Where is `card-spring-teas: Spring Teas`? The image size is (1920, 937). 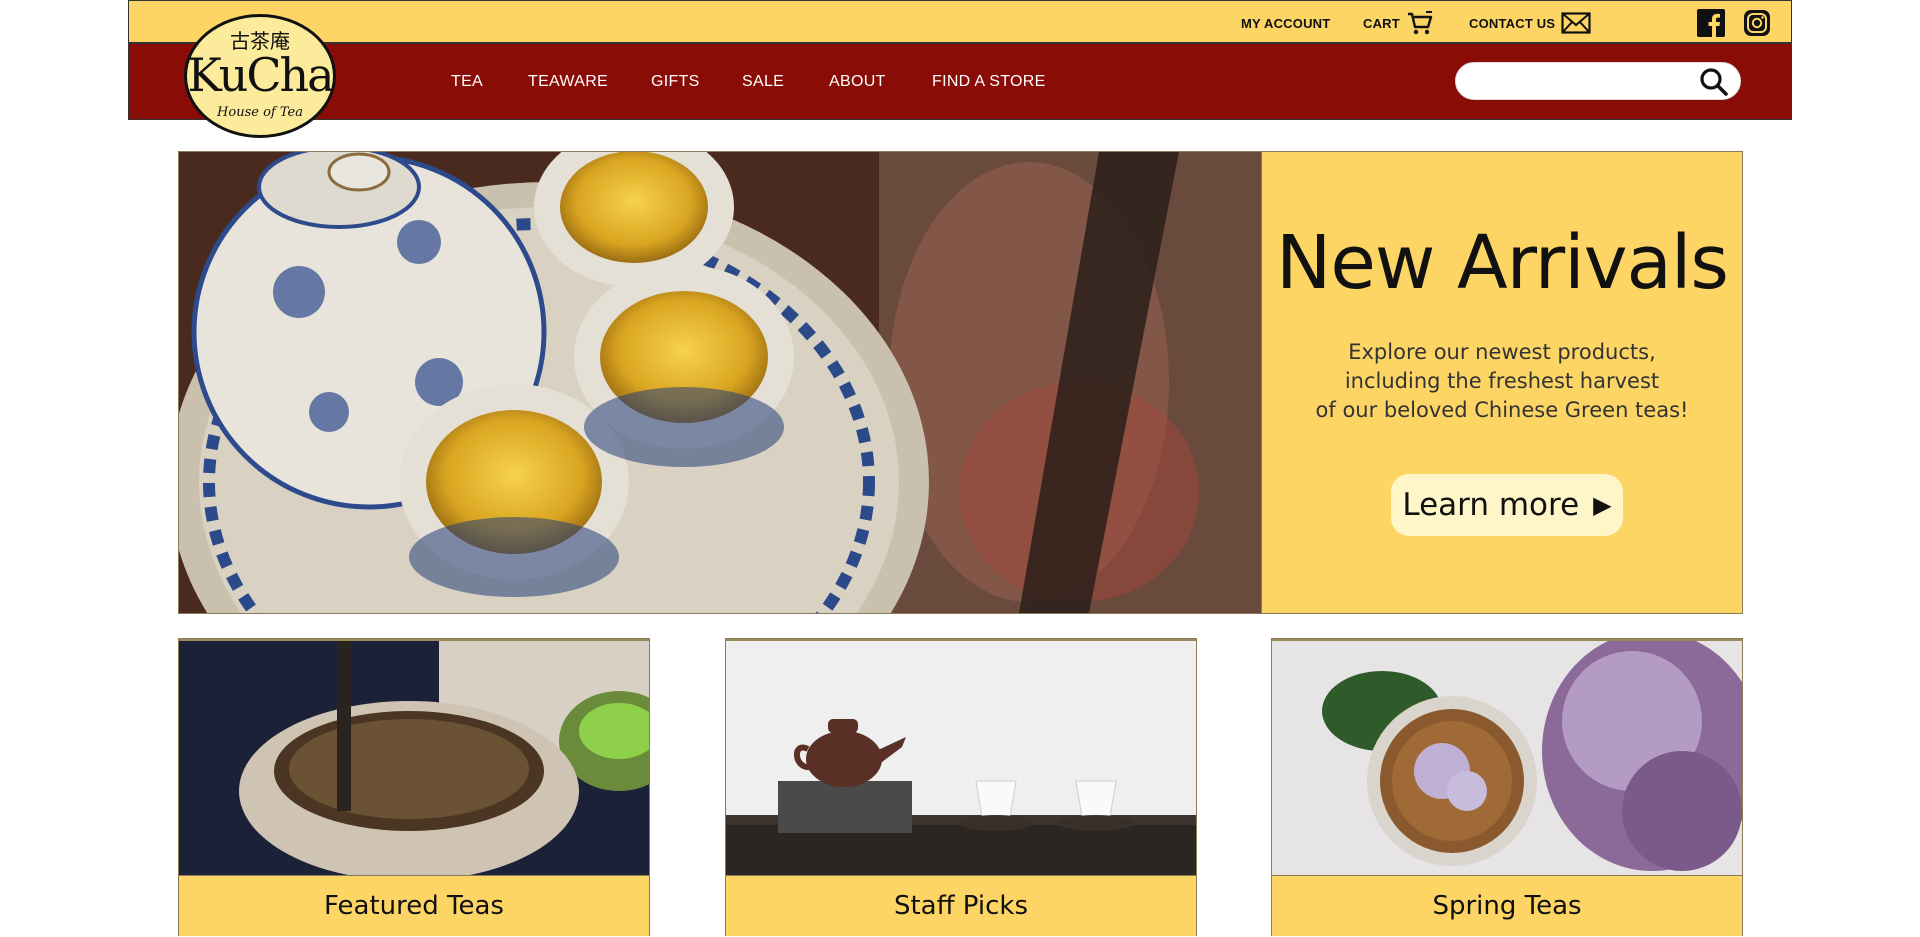 card-spring-teas: Spring Teas is located at coordinates (1507, 787).